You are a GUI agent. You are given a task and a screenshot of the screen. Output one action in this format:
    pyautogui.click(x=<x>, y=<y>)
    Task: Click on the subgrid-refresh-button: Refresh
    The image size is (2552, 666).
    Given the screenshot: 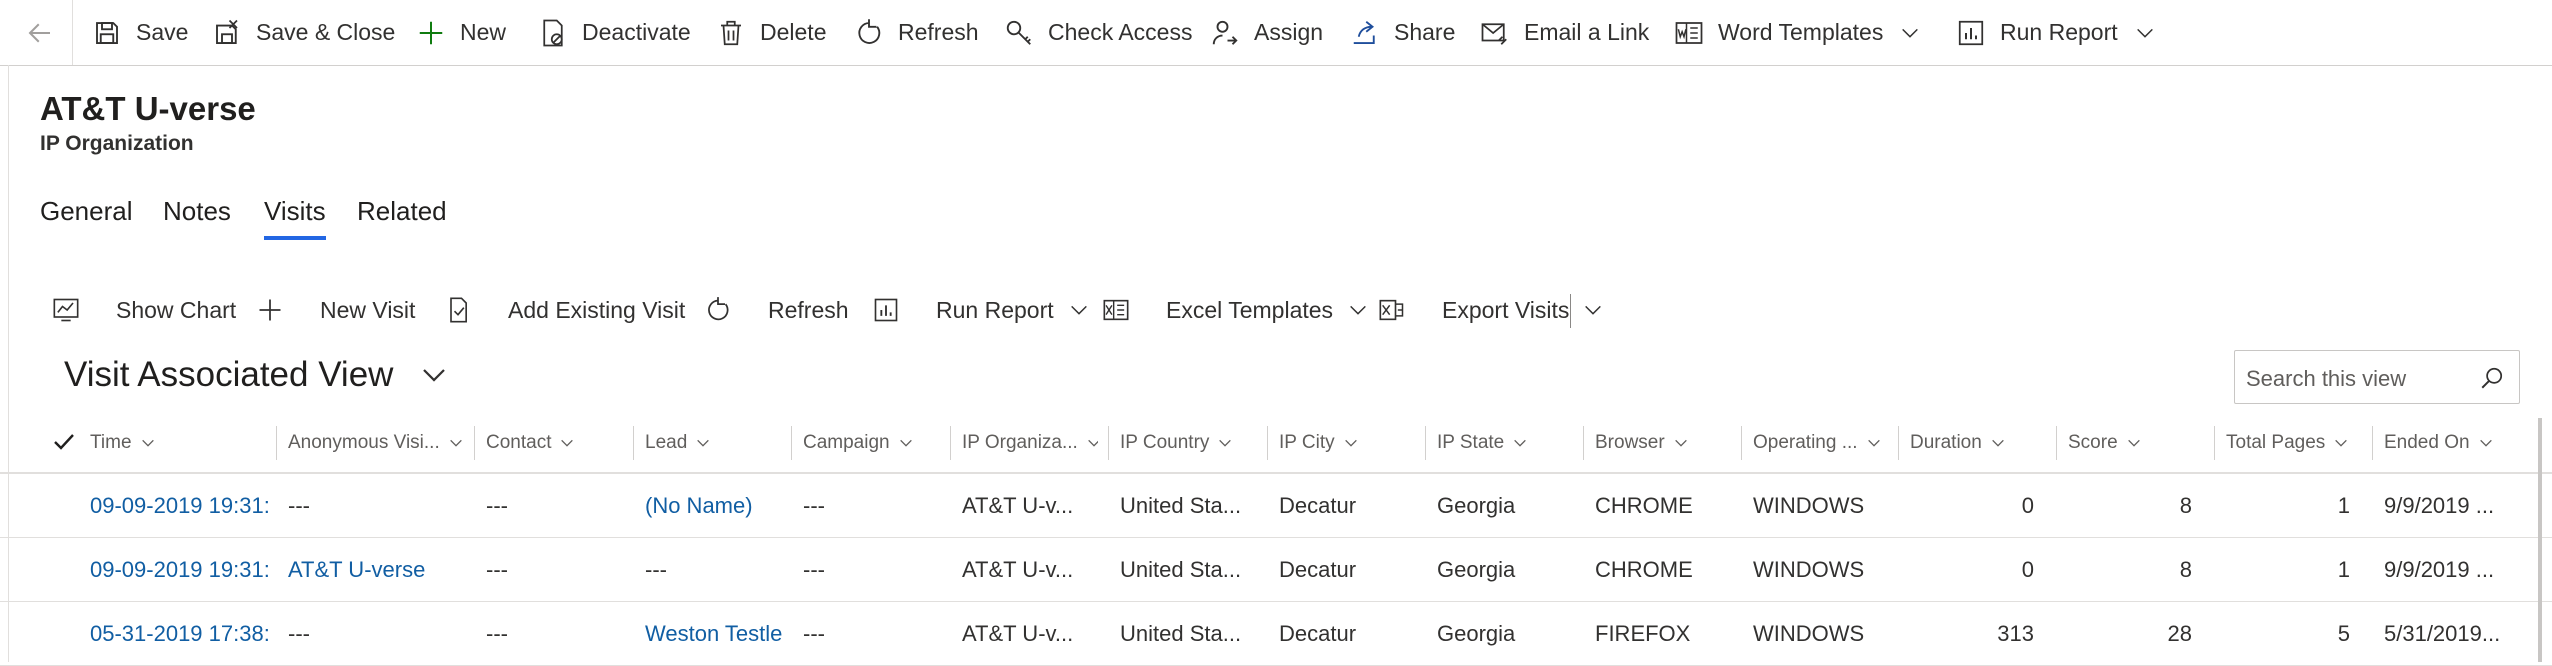 What is the action you would take?
    pyautogui.click(x=776, y=310)
    